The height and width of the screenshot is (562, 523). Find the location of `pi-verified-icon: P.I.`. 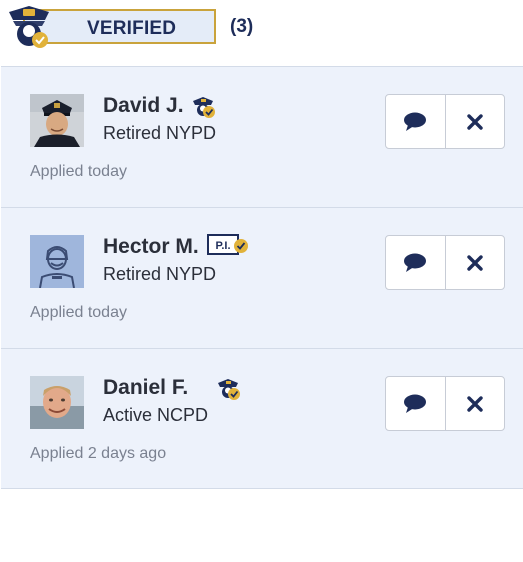

pi-verified-icon: P.I. is located at coordinates (229, 245).